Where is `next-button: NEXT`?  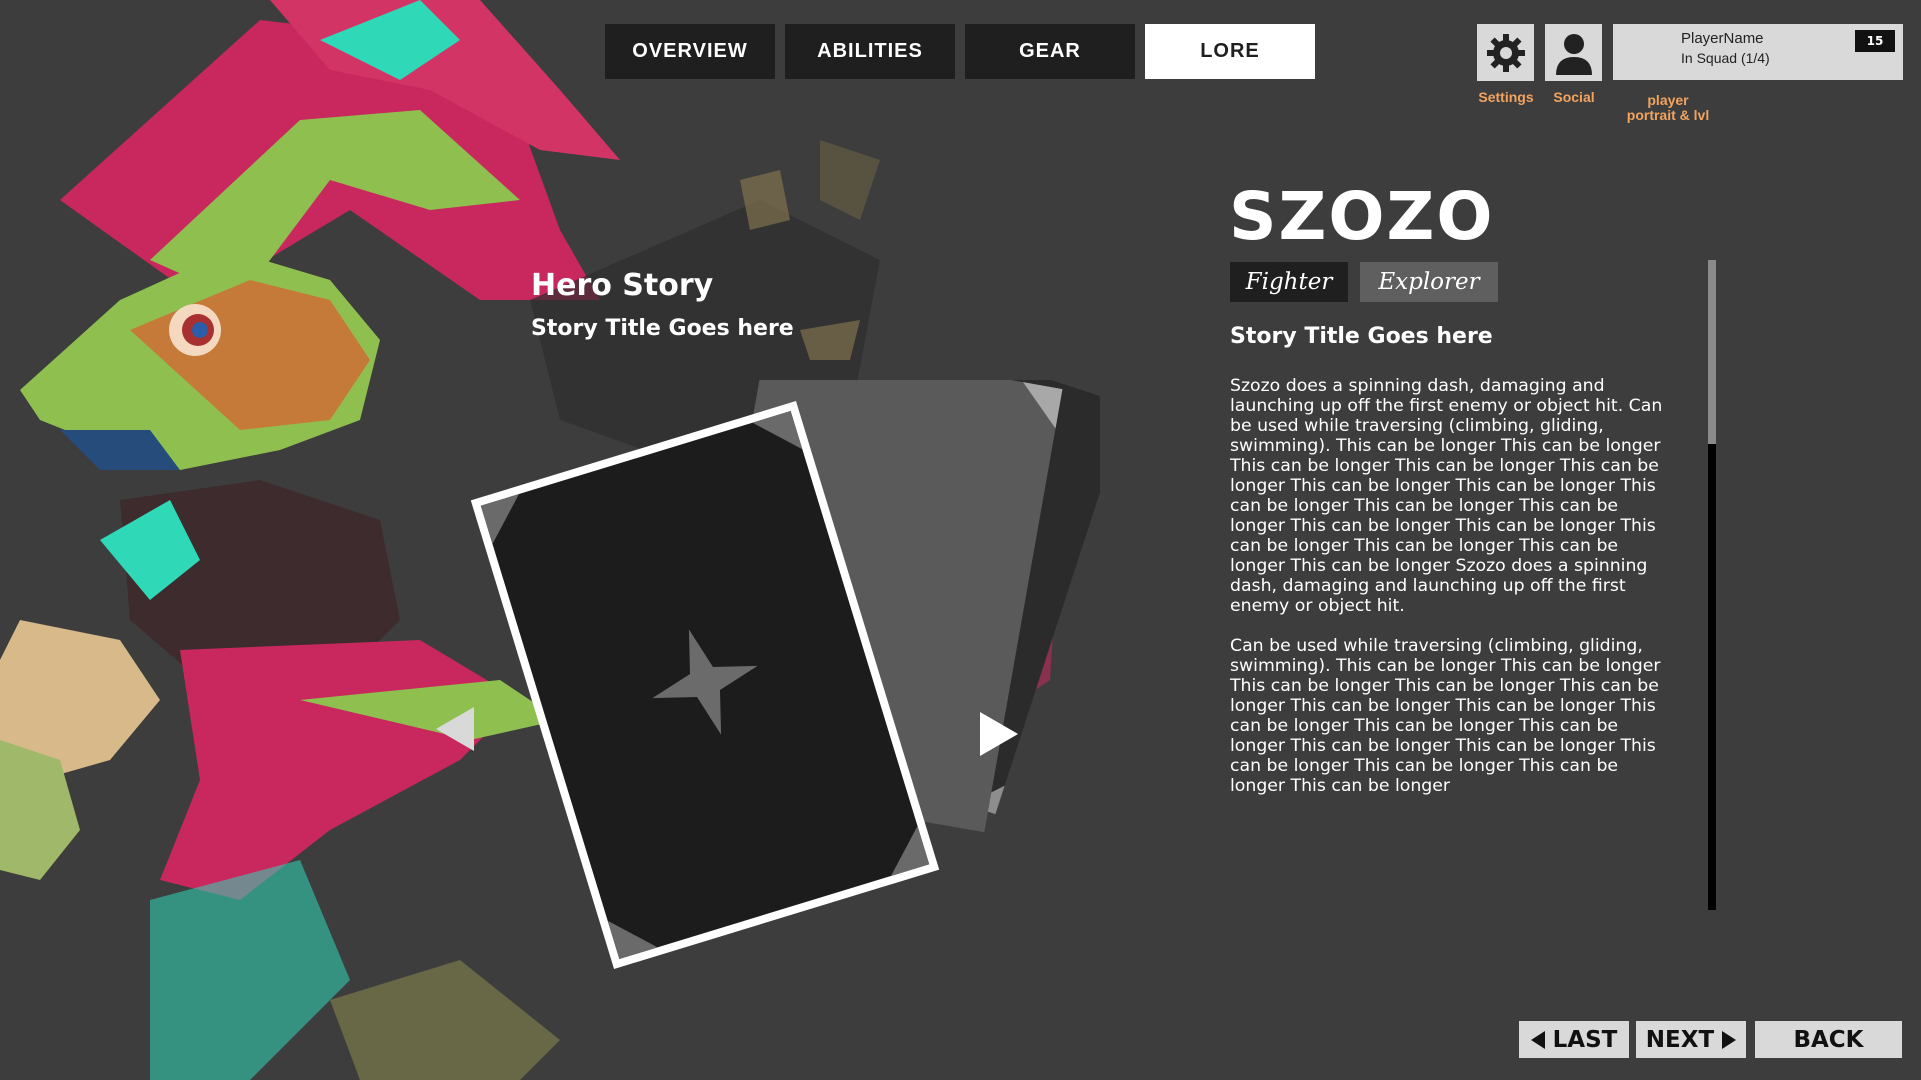 next-button: NEXT is located at coordinates (1691, 1039).